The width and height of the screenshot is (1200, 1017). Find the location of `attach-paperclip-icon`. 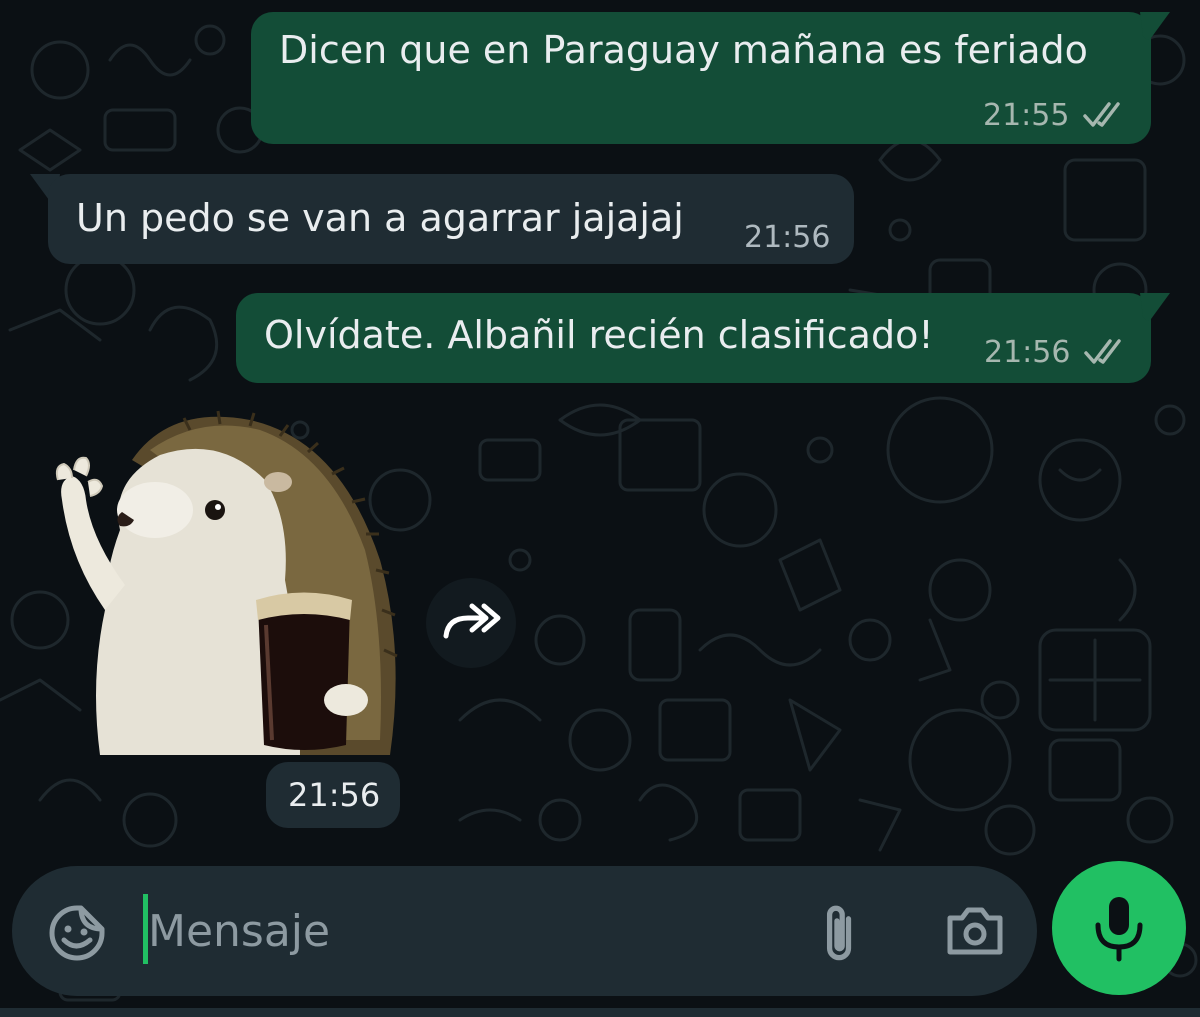

attach-paperclip-icon is located at coordinates (840, 931).